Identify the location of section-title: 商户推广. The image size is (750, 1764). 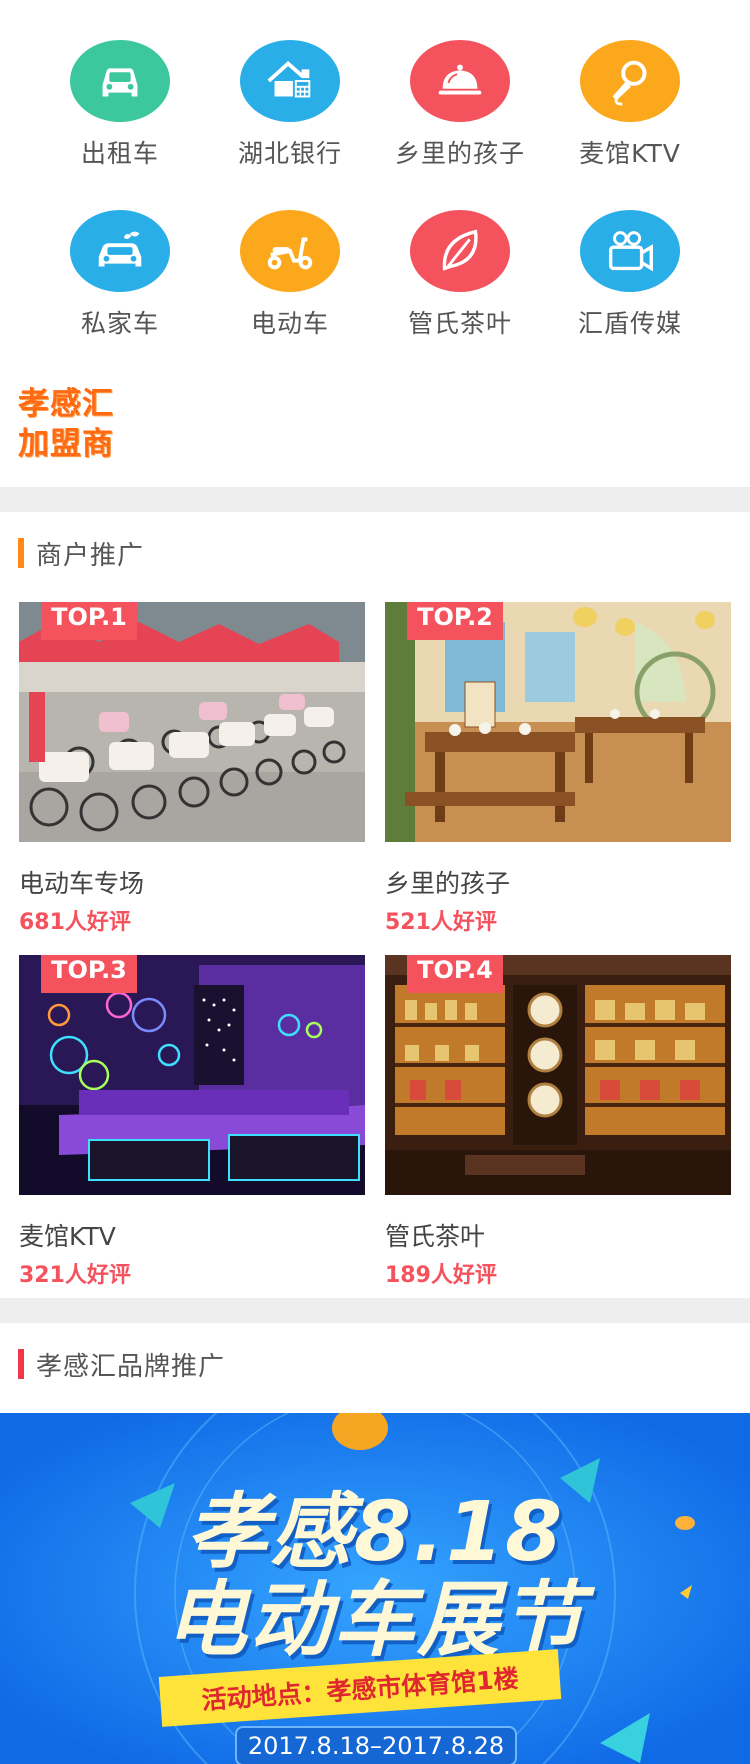
(90, 555).